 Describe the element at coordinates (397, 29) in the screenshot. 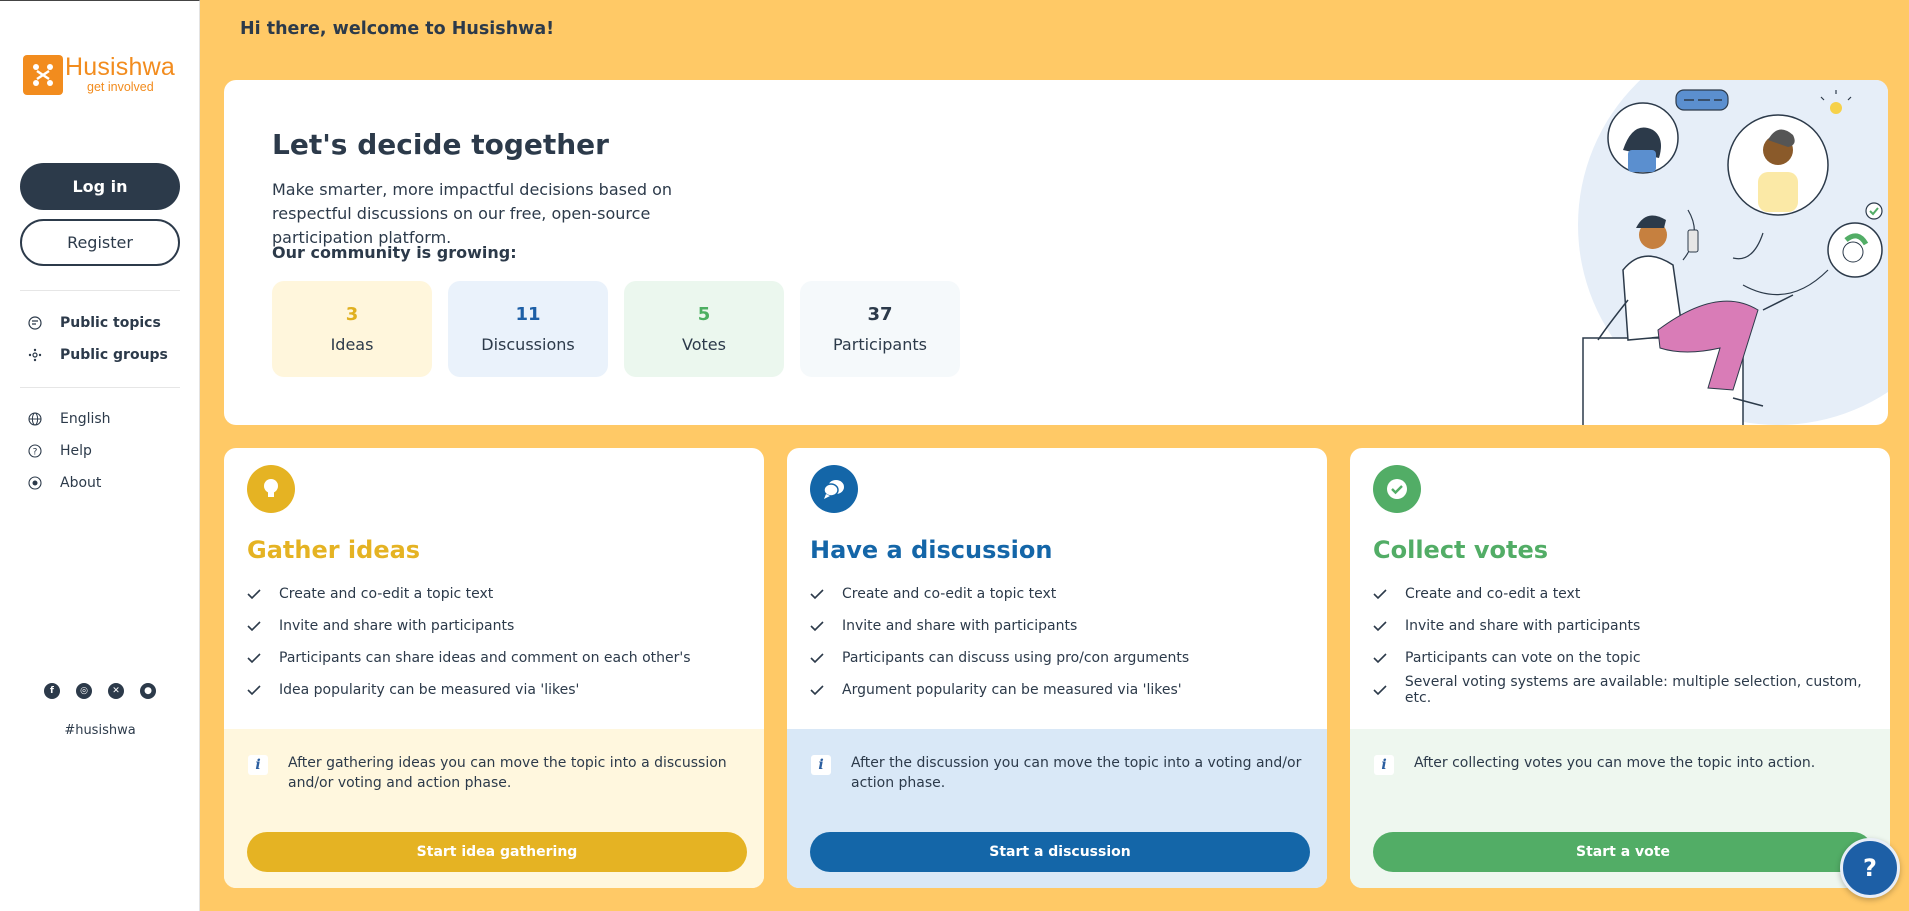

I see `page-greeting: Hi there, welcome to Husishwa!` at that location.